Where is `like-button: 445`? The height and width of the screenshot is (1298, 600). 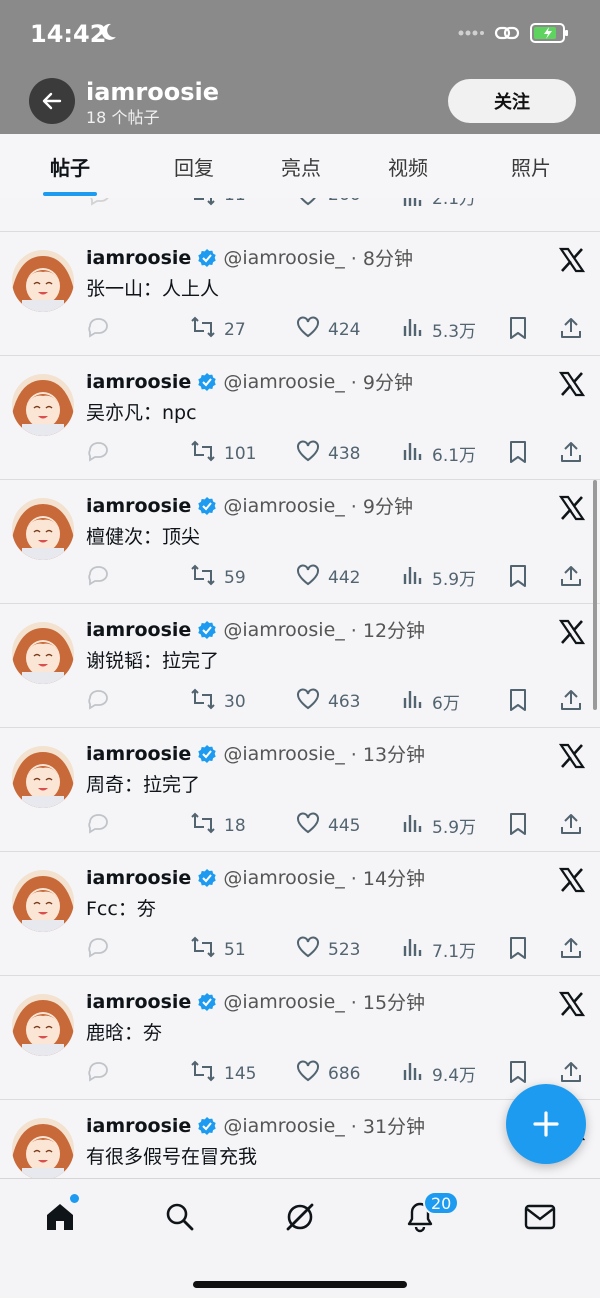 like-button: 445 is located at coordinates (328, 825).